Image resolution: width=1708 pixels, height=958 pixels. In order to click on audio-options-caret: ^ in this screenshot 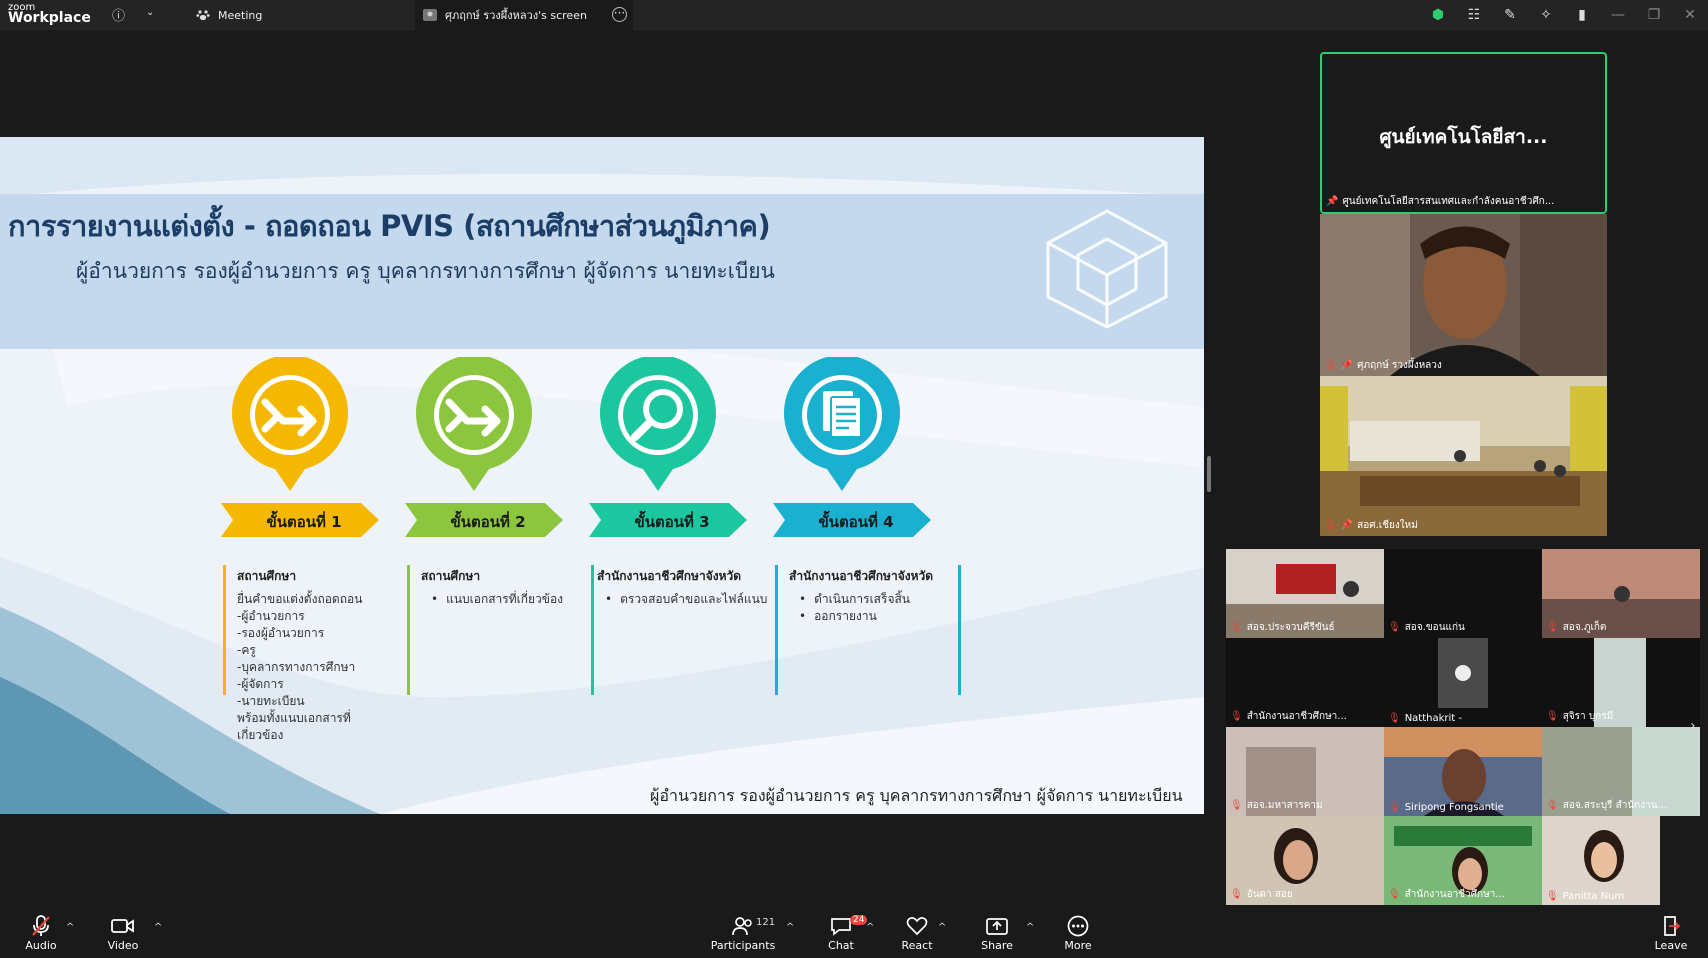, I will do `click(70, 927)`.